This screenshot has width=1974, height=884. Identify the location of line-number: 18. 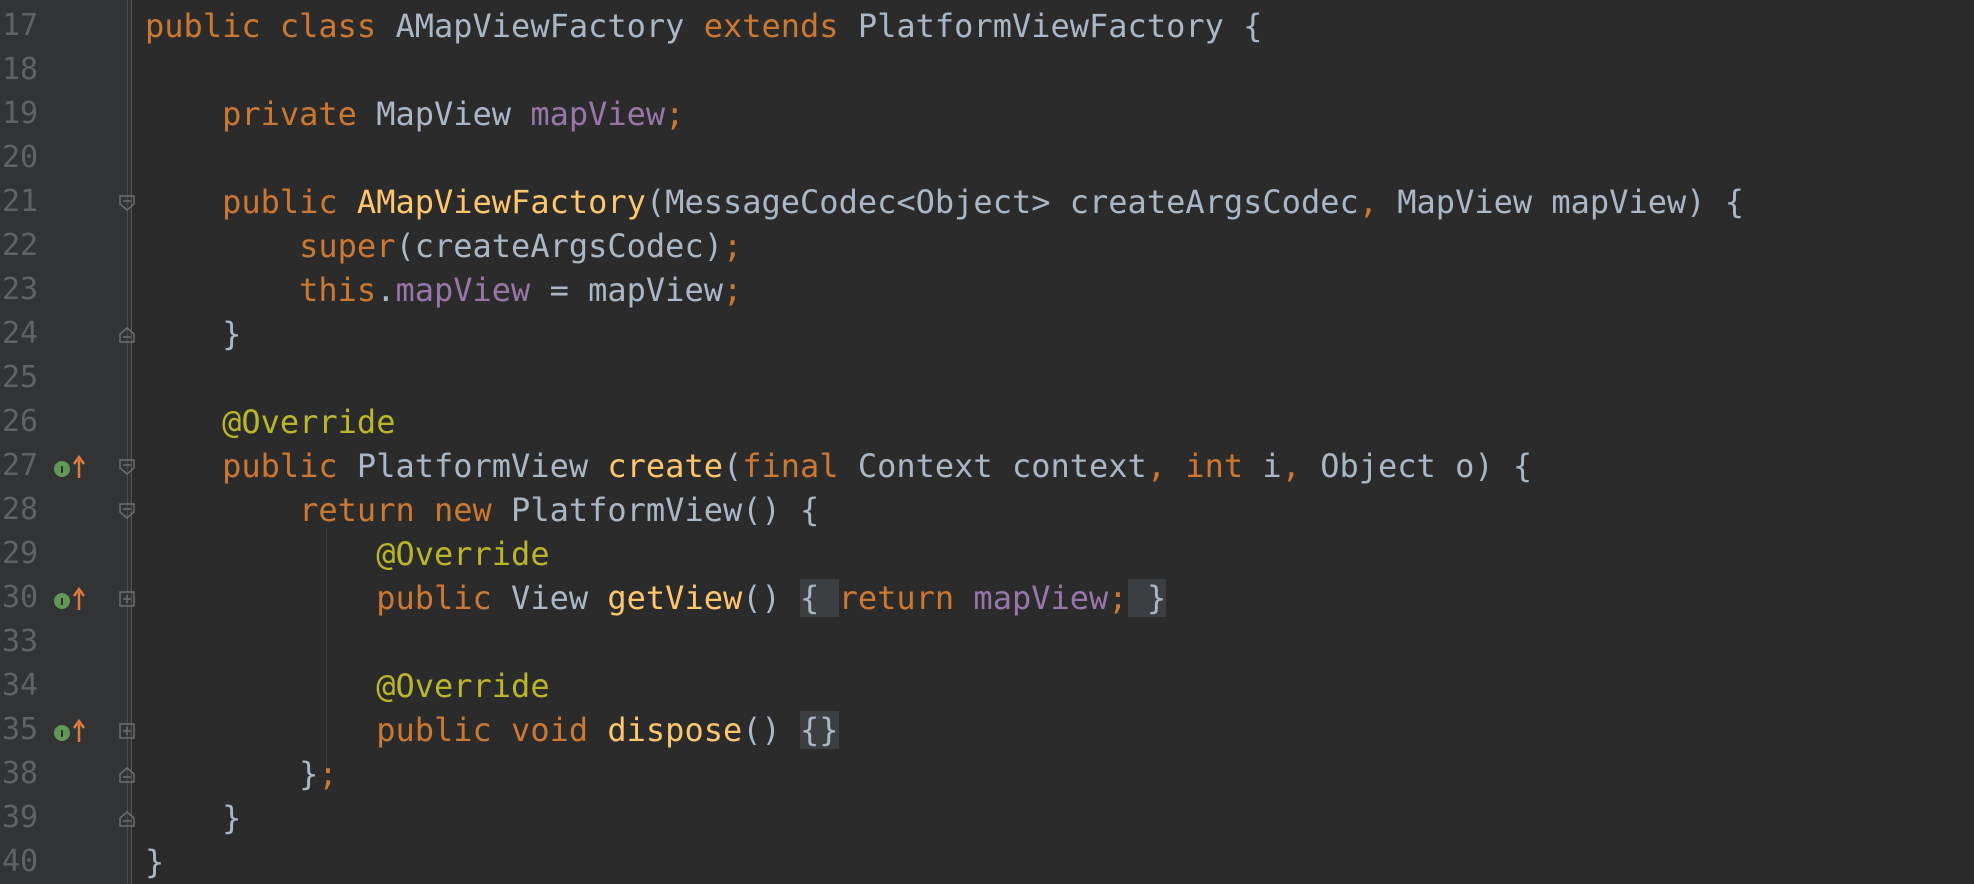
(20, 69).